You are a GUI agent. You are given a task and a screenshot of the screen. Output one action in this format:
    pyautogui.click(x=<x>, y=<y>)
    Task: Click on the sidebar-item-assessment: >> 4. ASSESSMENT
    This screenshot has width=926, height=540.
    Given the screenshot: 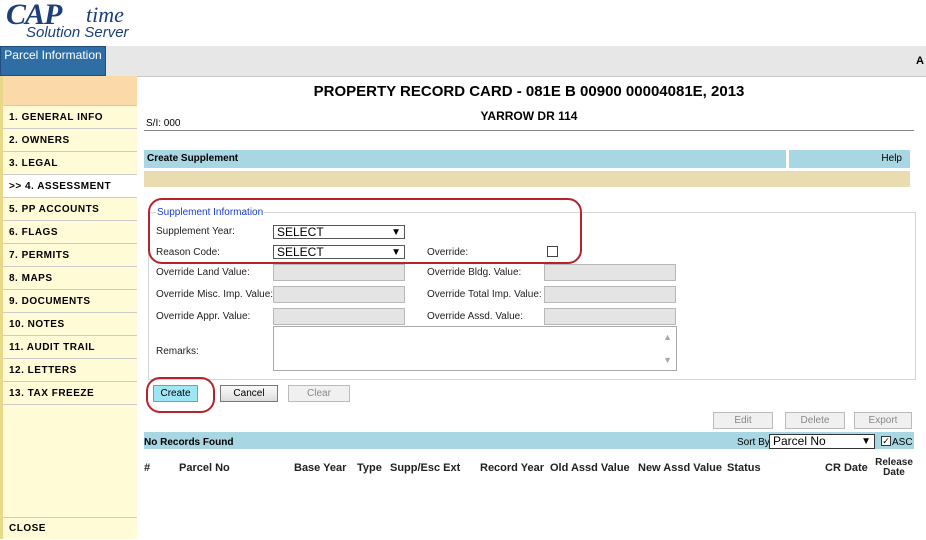 What is the action you would take?
    pyautogui.click(x=70, y=186)
    